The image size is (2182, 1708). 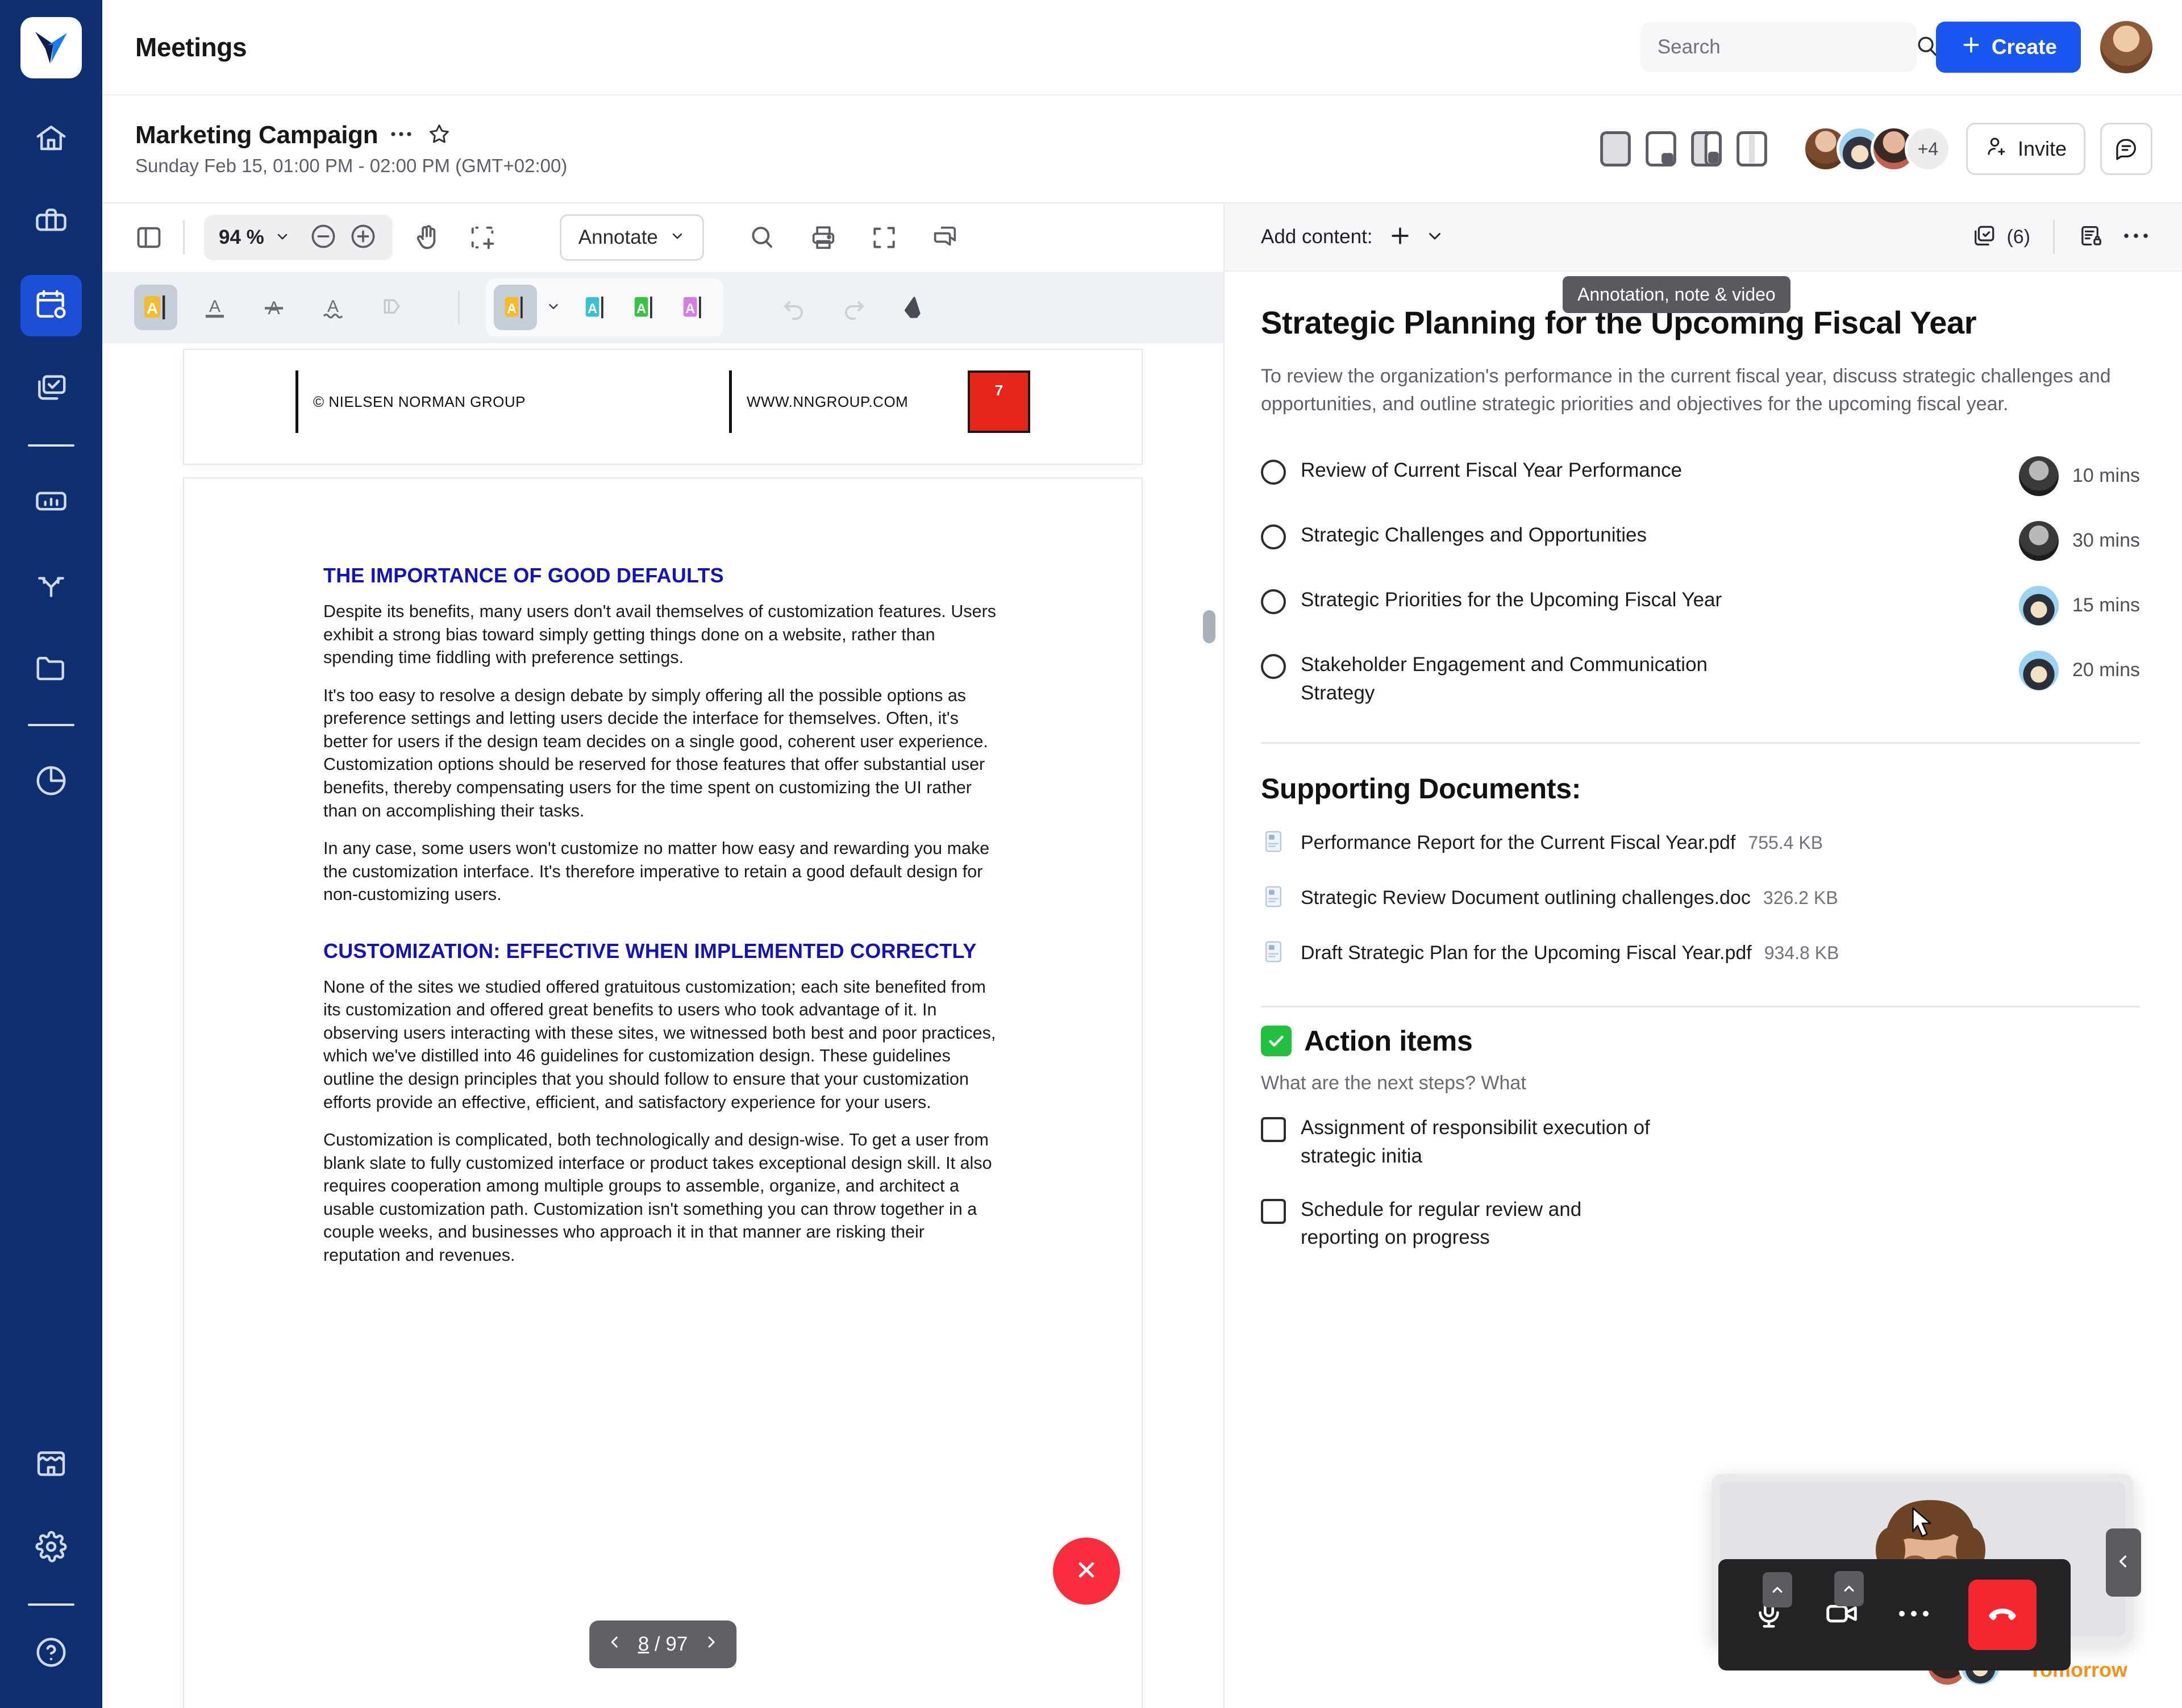 What do you see at coordinates (631, 237) in the screenshot?
I see `annotate-dropdown: Annotate` at bounding box center [631, 237].